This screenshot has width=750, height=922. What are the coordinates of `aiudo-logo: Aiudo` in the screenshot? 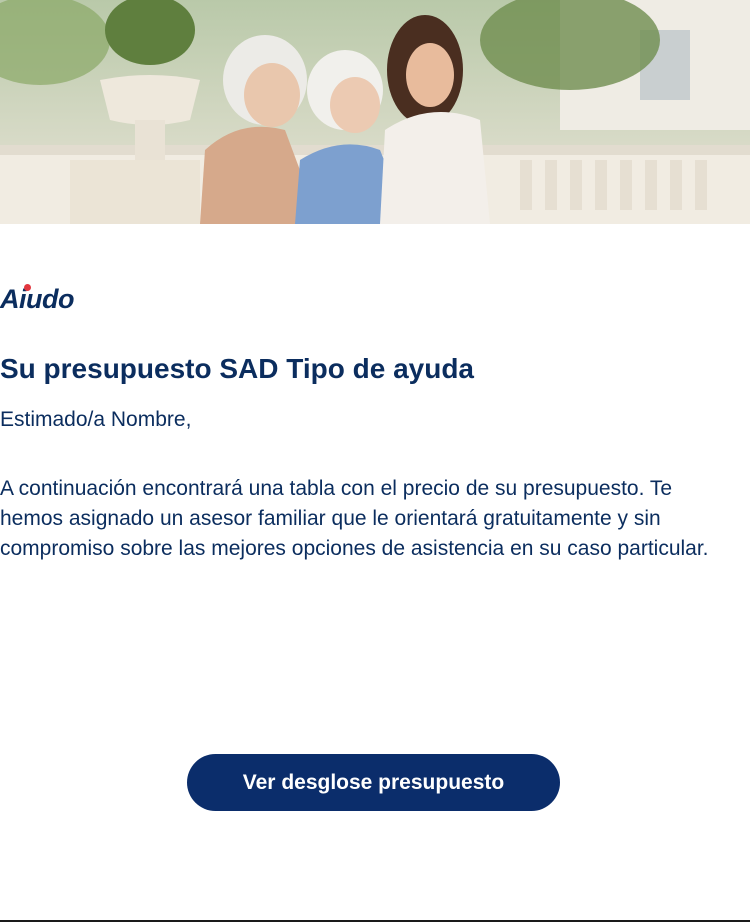 It's located at (37, 299).